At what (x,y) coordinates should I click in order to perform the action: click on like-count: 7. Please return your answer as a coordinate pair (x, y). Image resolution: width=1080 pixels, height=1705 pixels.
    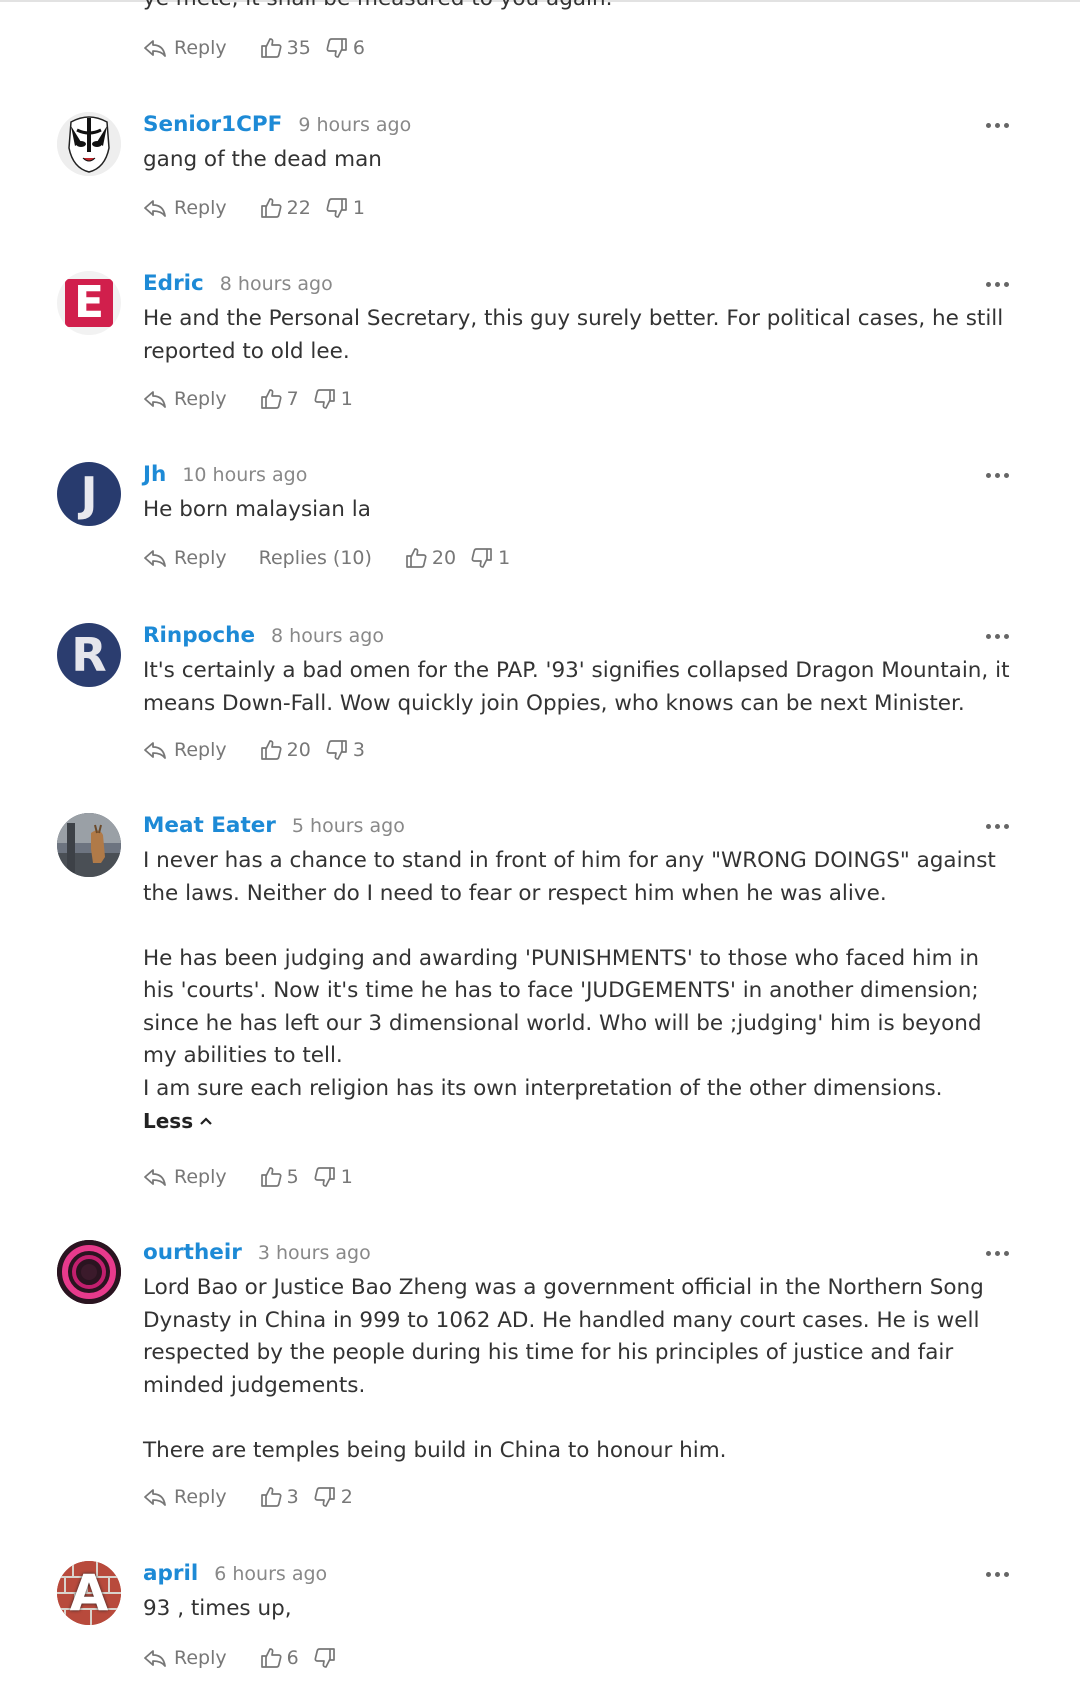
    Looking at the image, I should click on (292, 399).